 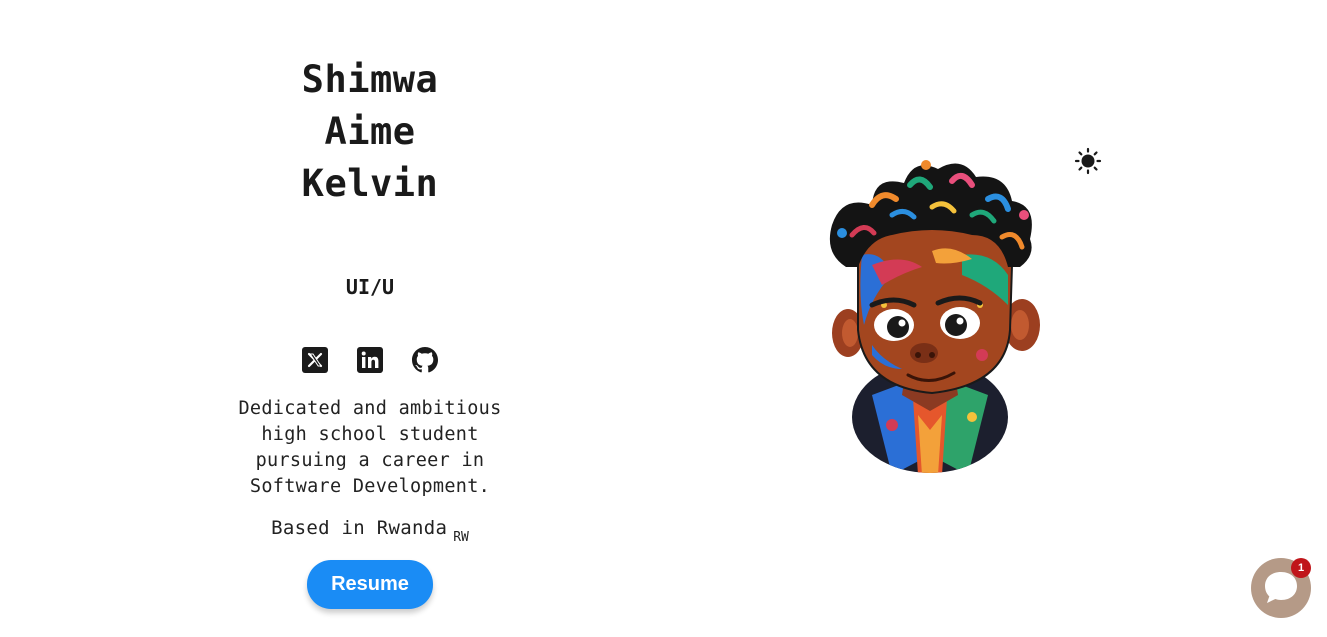 I want to click on x-twitter-icon, so click(x=315, y=360).